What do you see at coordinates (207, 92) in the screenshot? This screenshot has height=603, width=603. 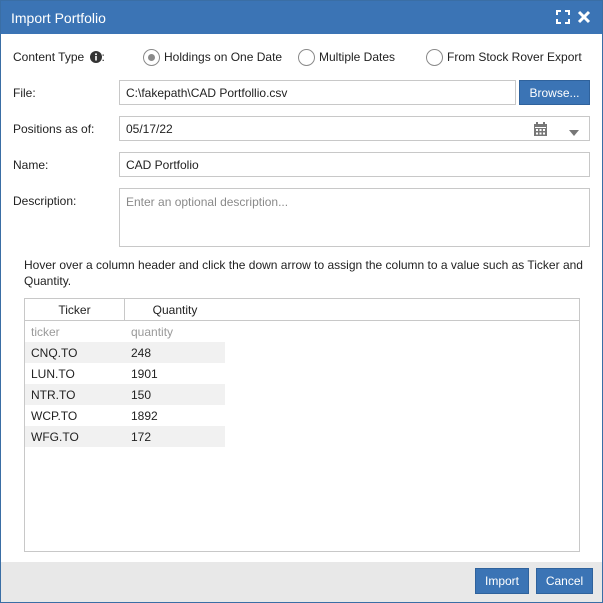 I see `file-path-value: C:\fakepath\CAD Portfollio.csv` at bounding box center [207, 92].